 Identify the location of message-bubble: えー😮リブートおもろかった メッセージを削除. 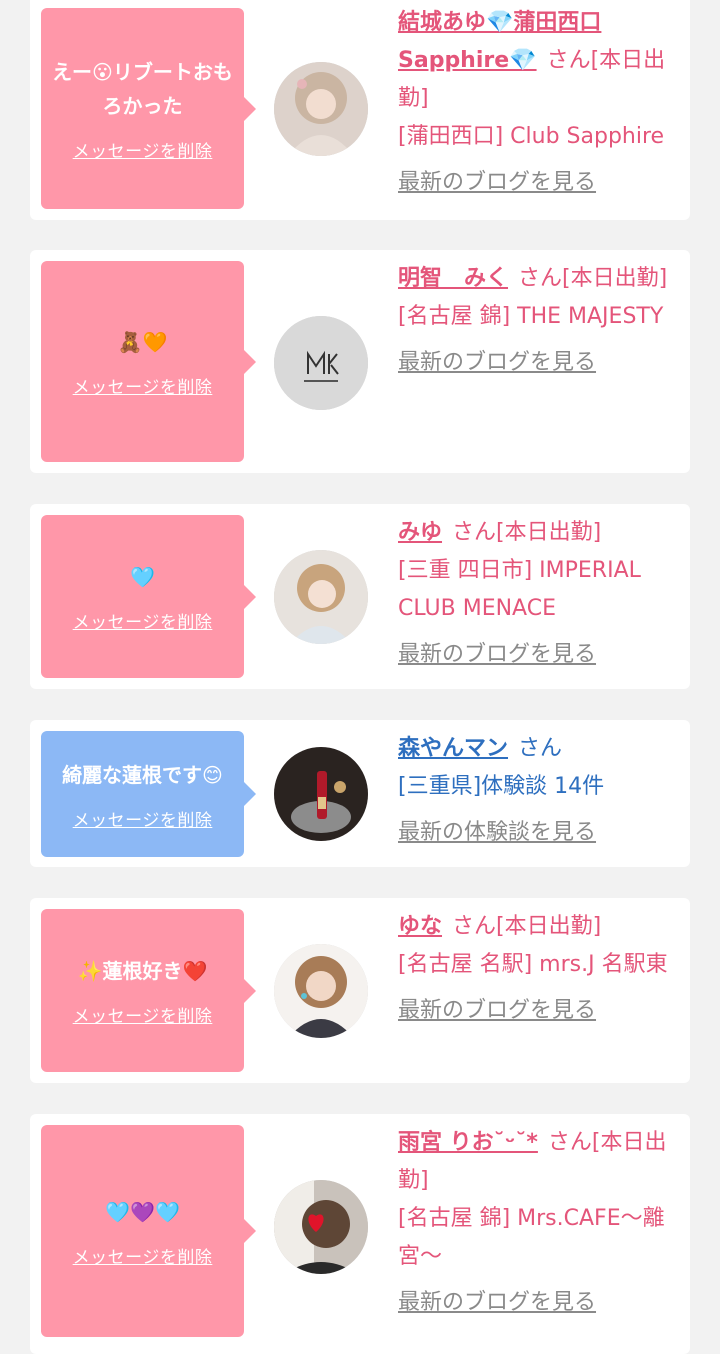
(148, 108).